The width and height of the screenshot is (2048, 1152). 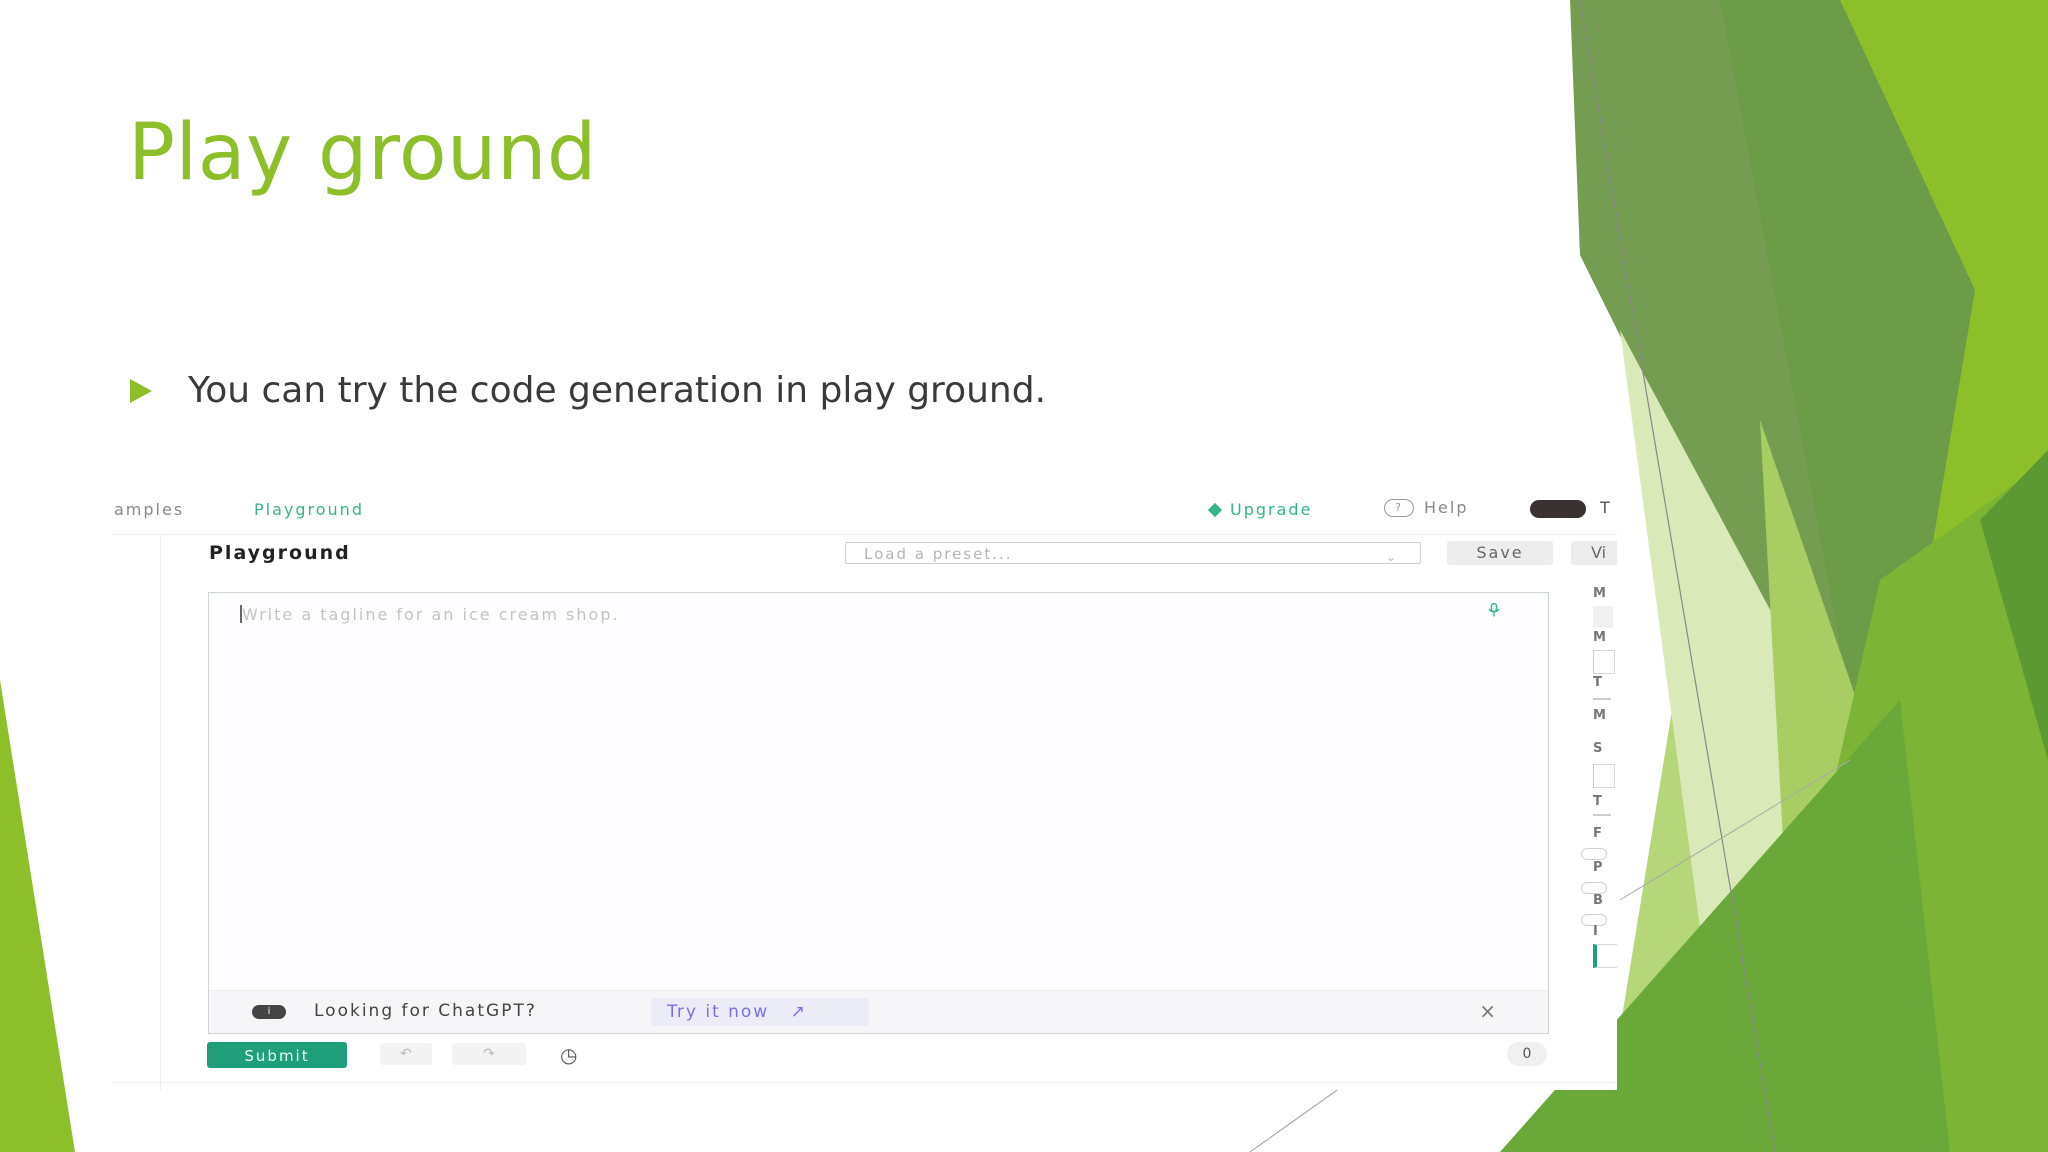 I want to click on help-label: Help, so click(x=1446, y=507).